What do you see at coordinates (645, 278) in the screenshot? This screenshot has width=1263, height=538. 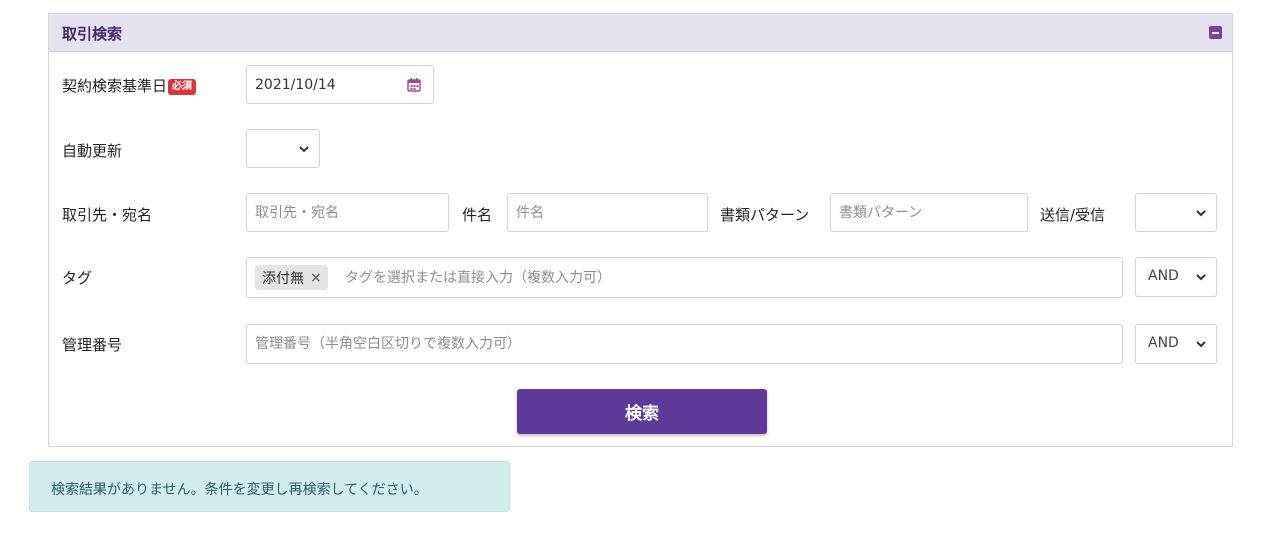 I see `tags-input` at bounding box center [645, 278].